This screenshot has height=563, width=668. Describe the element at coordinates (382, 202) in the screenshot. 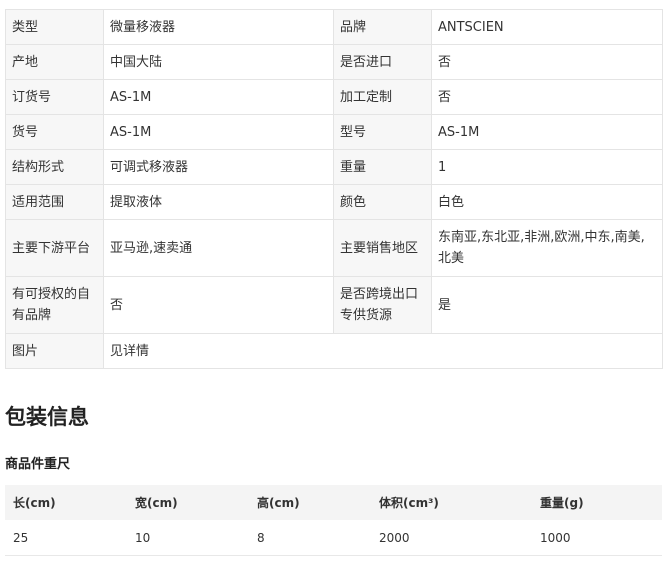

I see `spec-key: 颜色` at that location.